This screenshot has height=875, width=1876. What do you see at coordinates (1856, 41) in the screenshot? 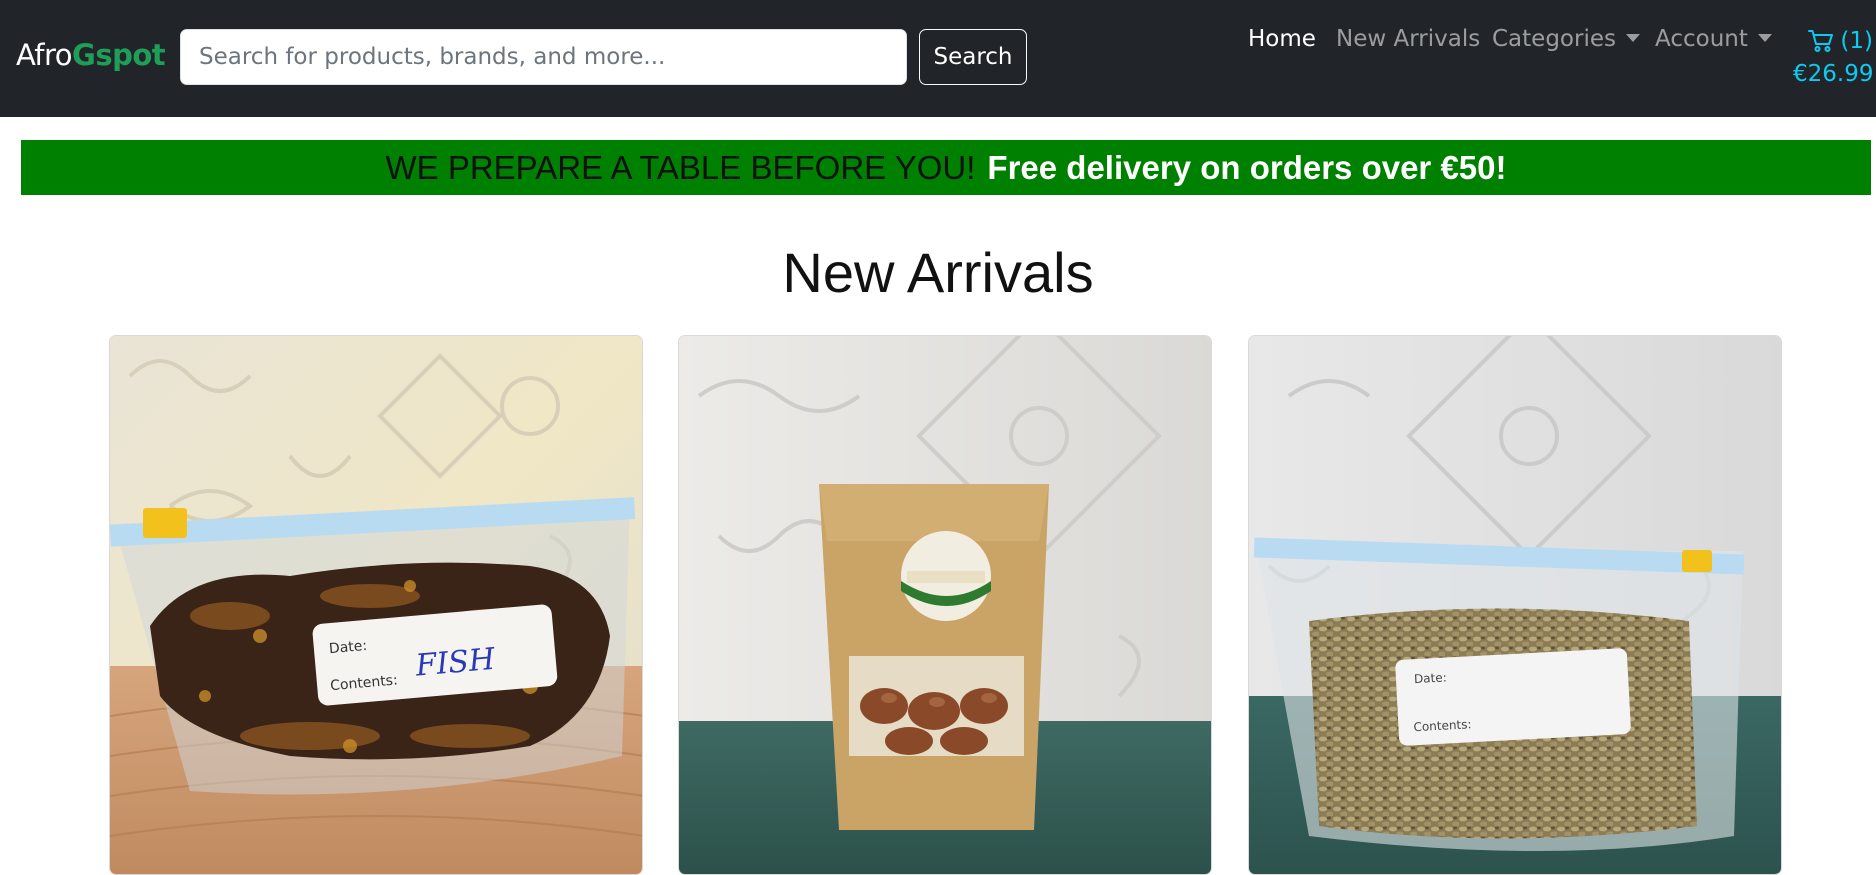
I see `cart-count: (1)` at bounding box center [1856, 41].